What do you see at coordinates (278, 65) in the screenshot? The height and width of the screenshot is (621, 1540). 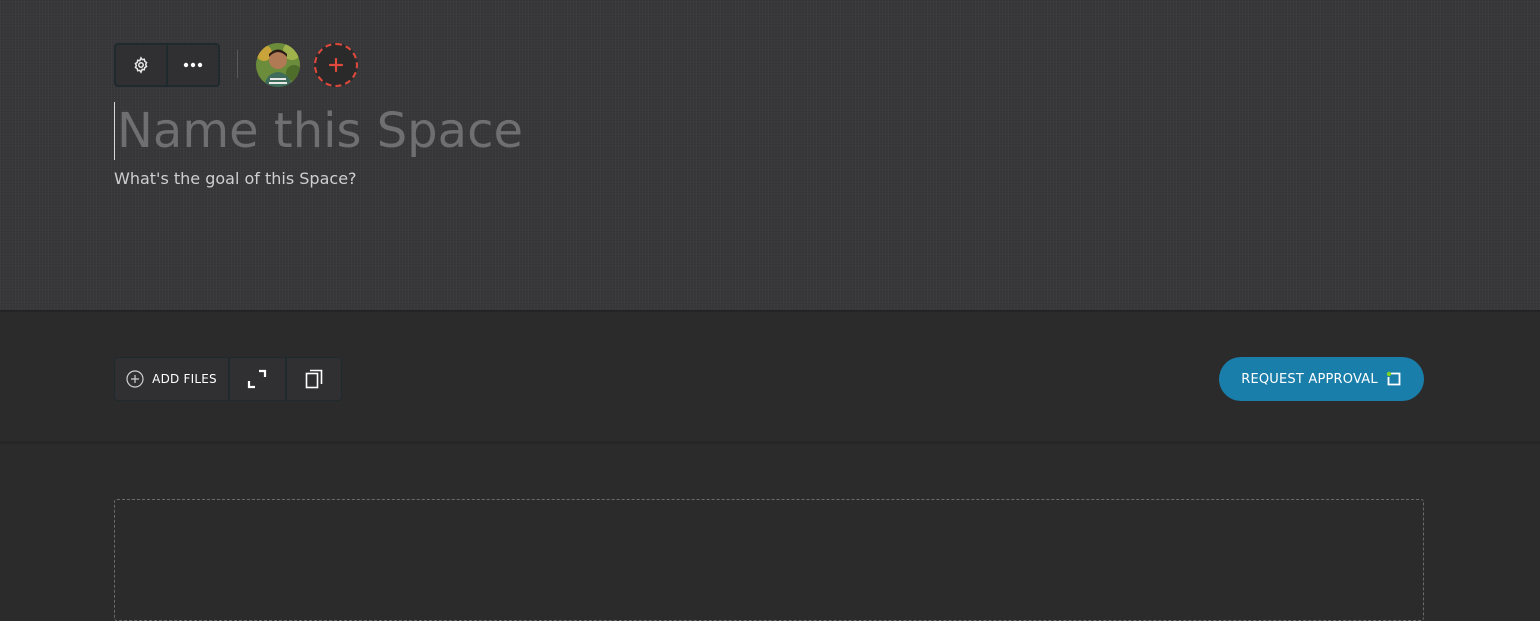 I see `avatar` at bounding box center [278, 65].